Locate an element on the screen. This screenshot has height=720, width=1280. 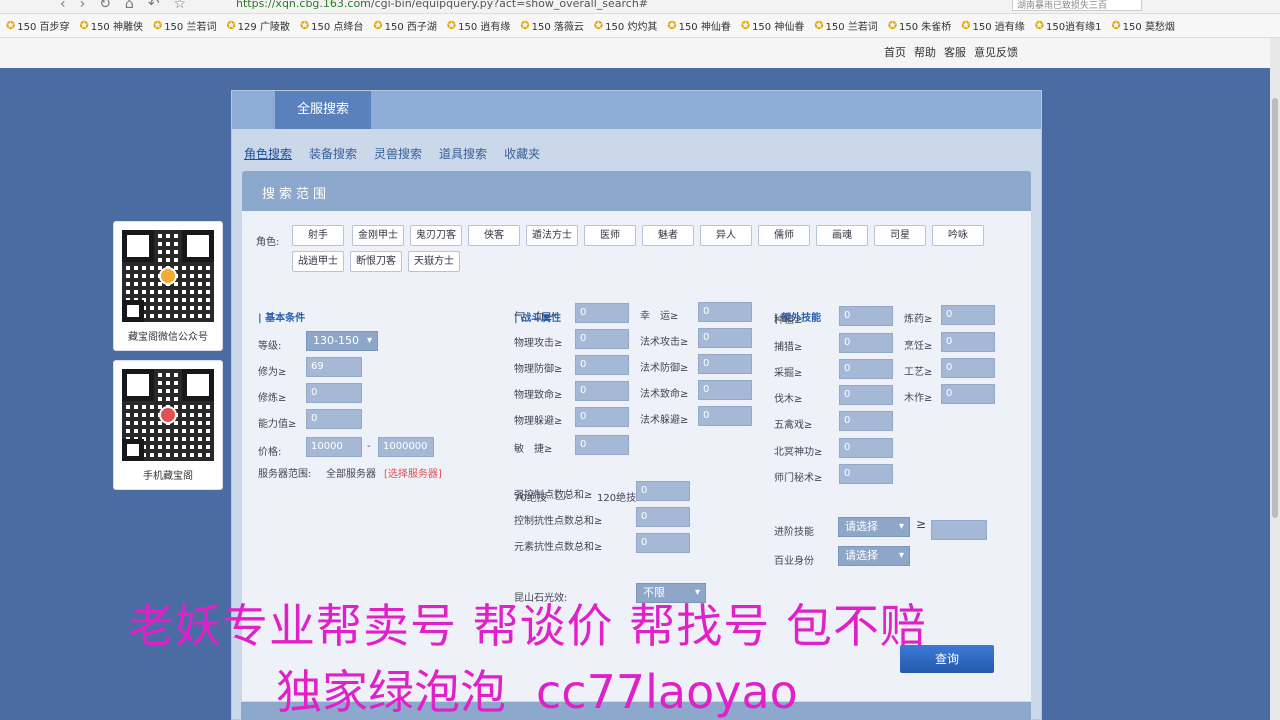
select-server-link: [选择服务器] is located at coordinates (413, 472).